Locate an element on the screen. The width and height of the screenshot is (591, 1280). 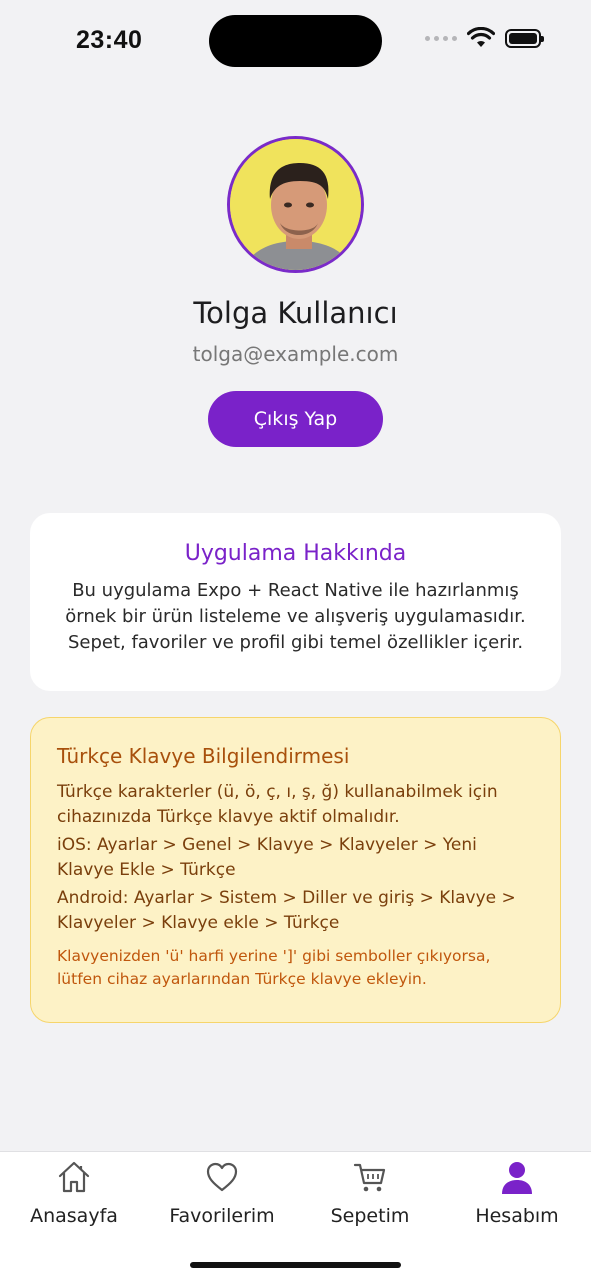
tab-home-label: Anasayfa is located at coordinates (74, 1216).